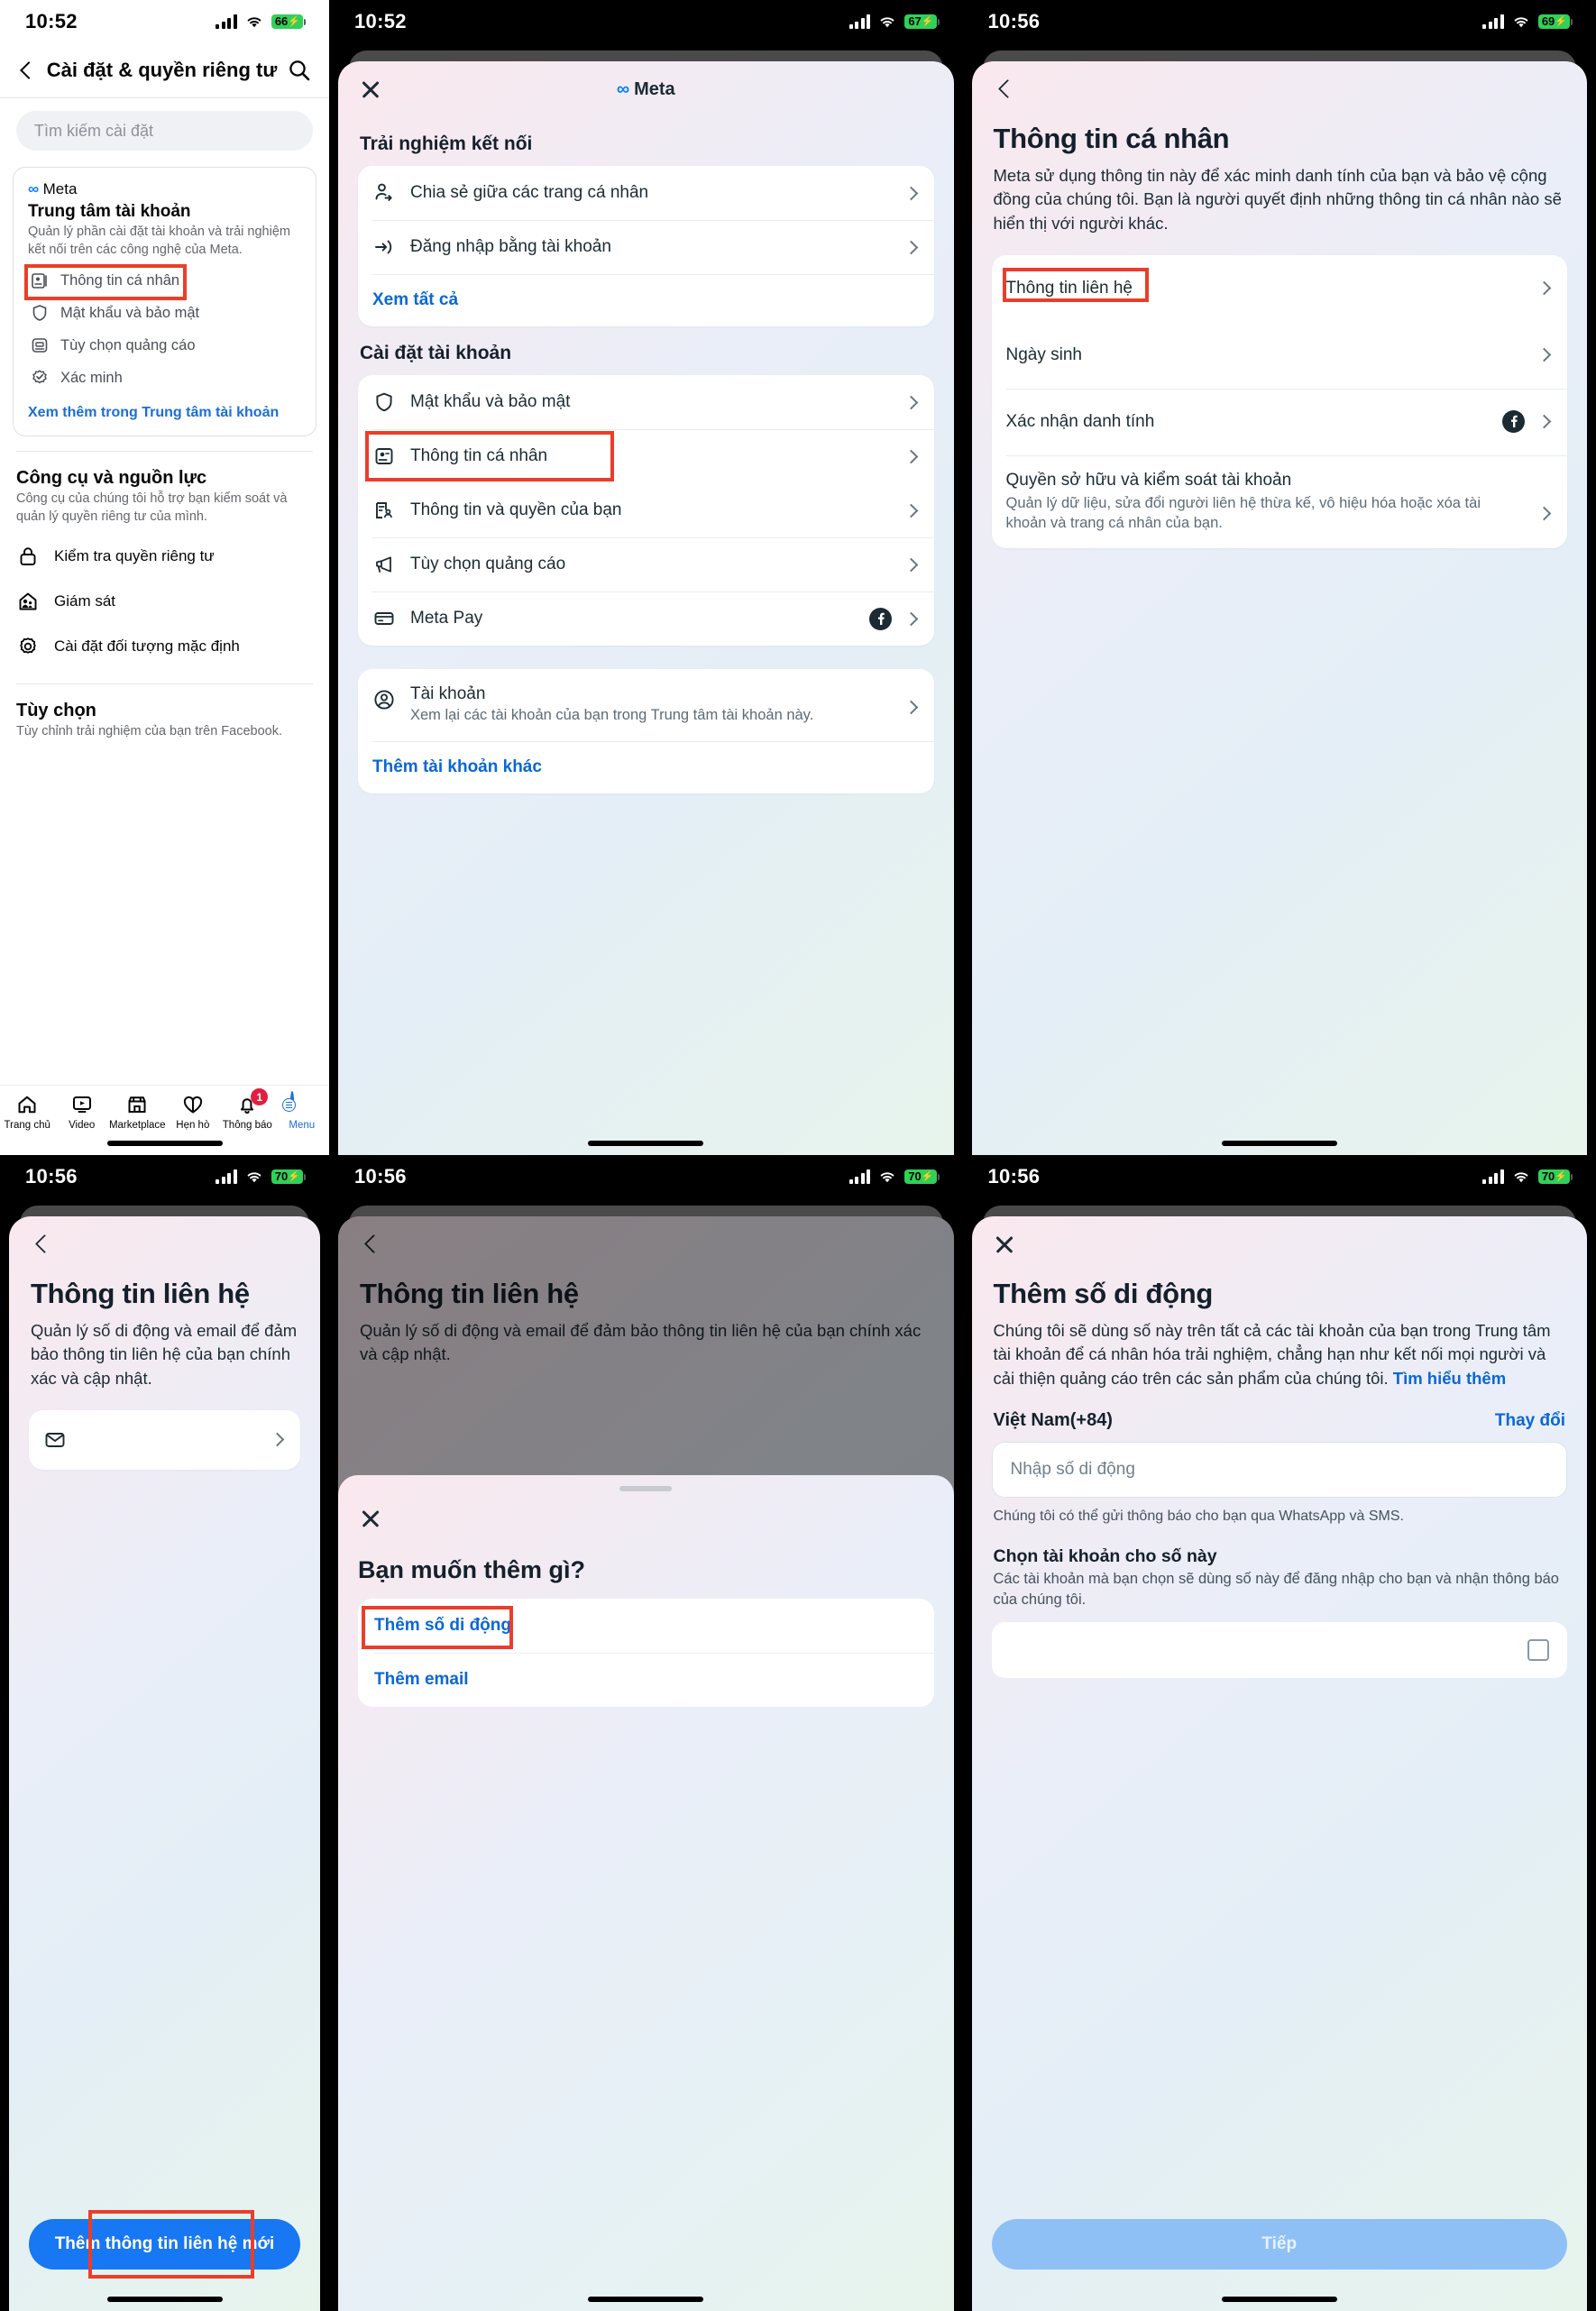 The height and width of the screenshot is (2311, 1596). I want to click on tools-item-privacy-checkup: Kiểm tra quyền riêng tư, so click(164, 557).